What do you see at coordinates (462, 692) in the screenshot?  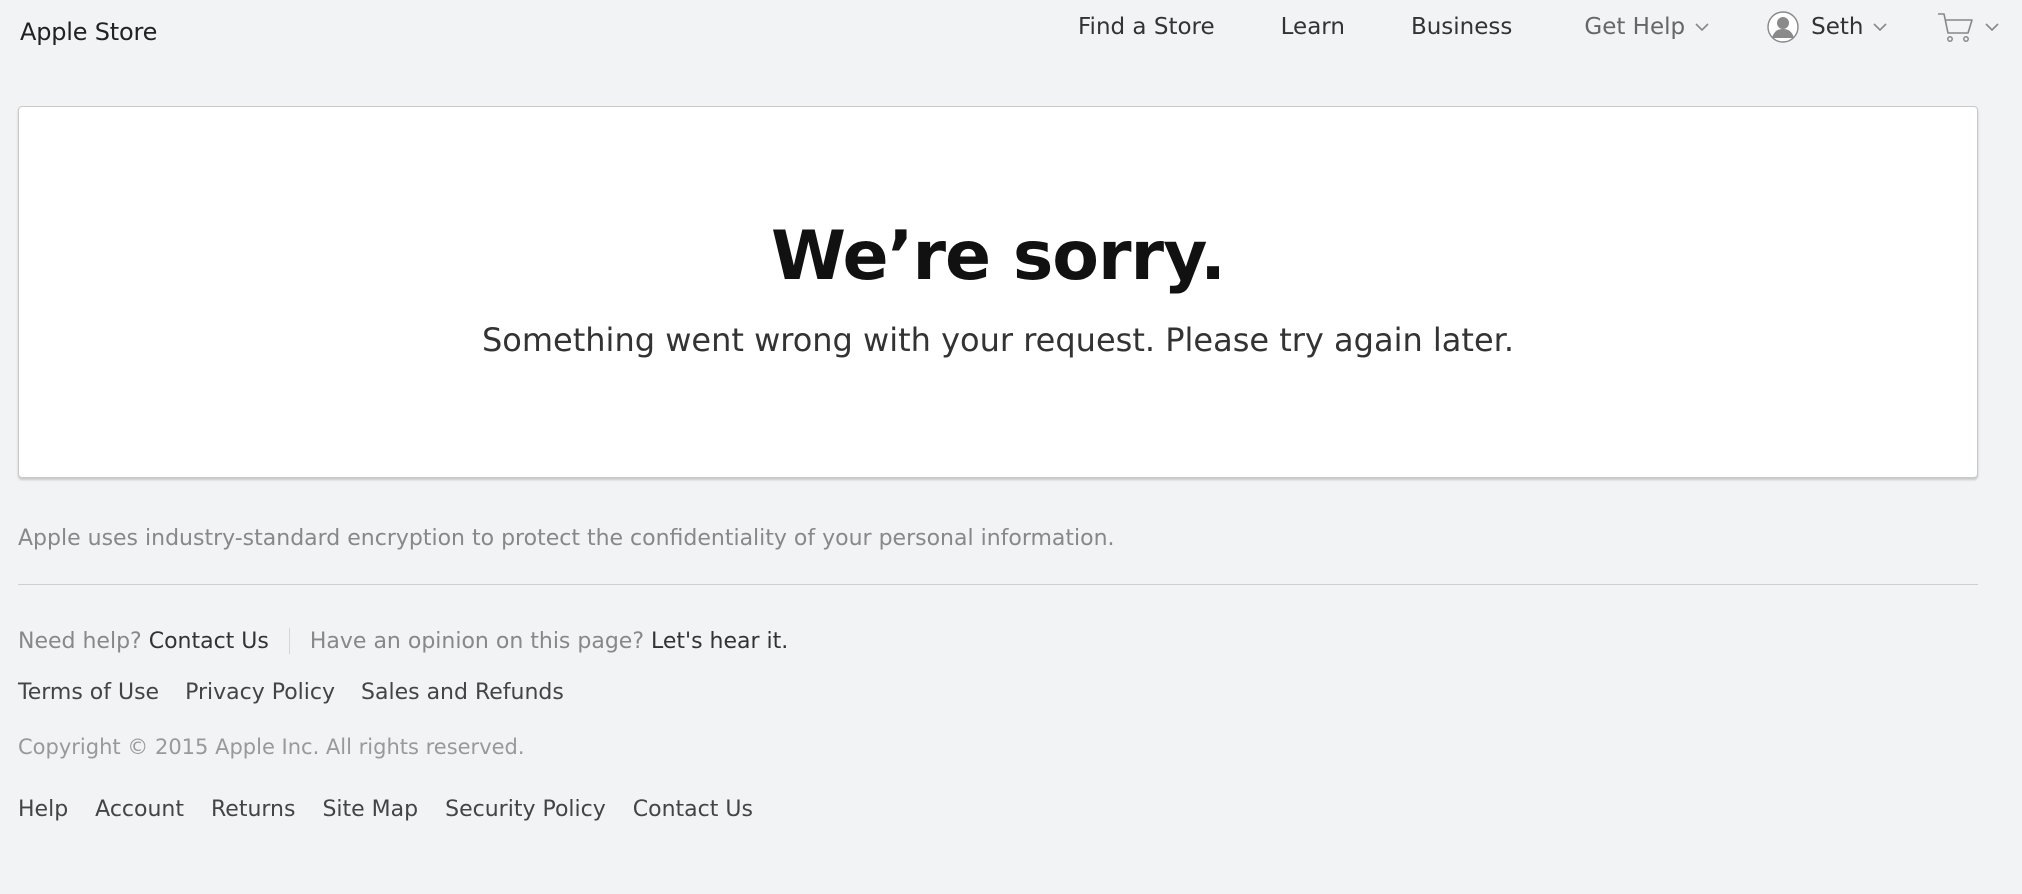 I see `sales-and-refunds-link: Sales and Refunds` at bounding box center [462, 692].